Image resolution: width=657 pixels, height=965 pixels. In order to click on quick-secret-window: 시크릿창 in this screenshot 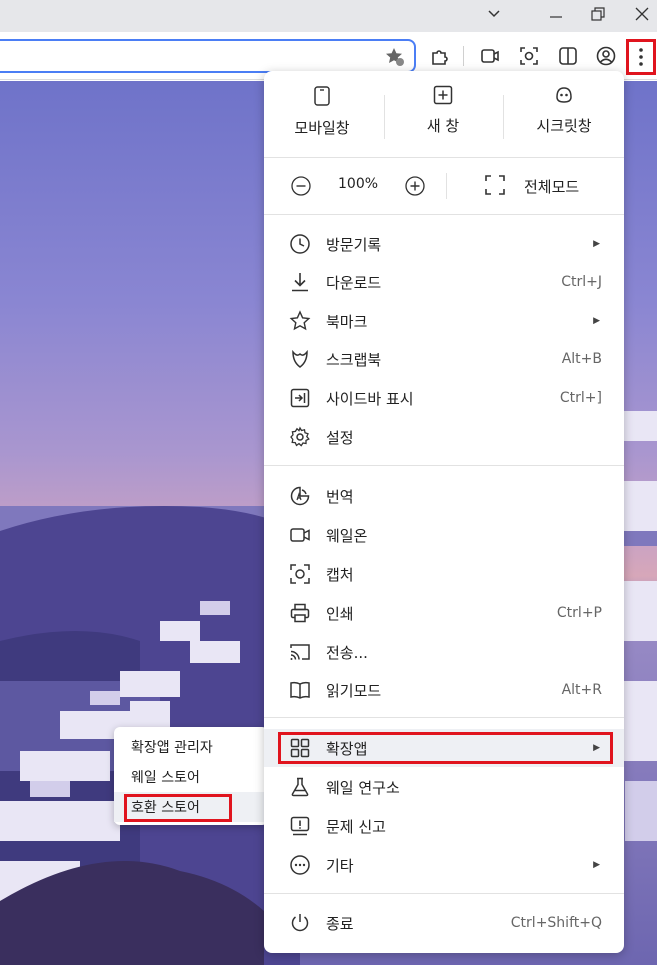, I will do `click(564, 120)`.